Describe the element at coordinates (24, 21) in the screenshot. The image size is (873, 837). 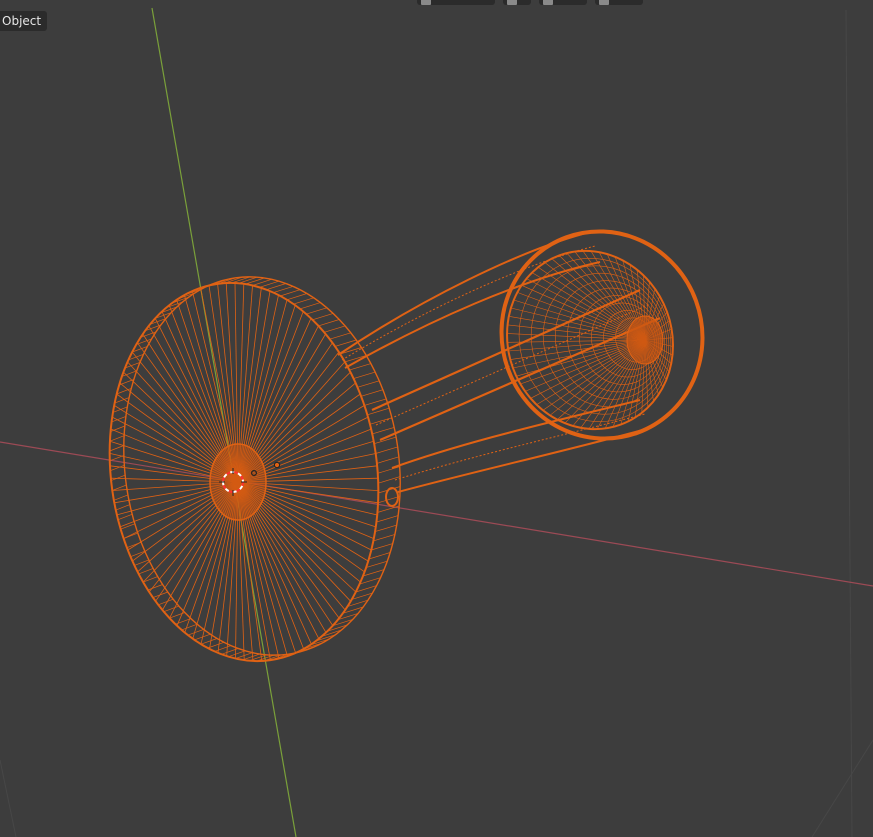
I see `viewport-mode-label: Object` at that location.